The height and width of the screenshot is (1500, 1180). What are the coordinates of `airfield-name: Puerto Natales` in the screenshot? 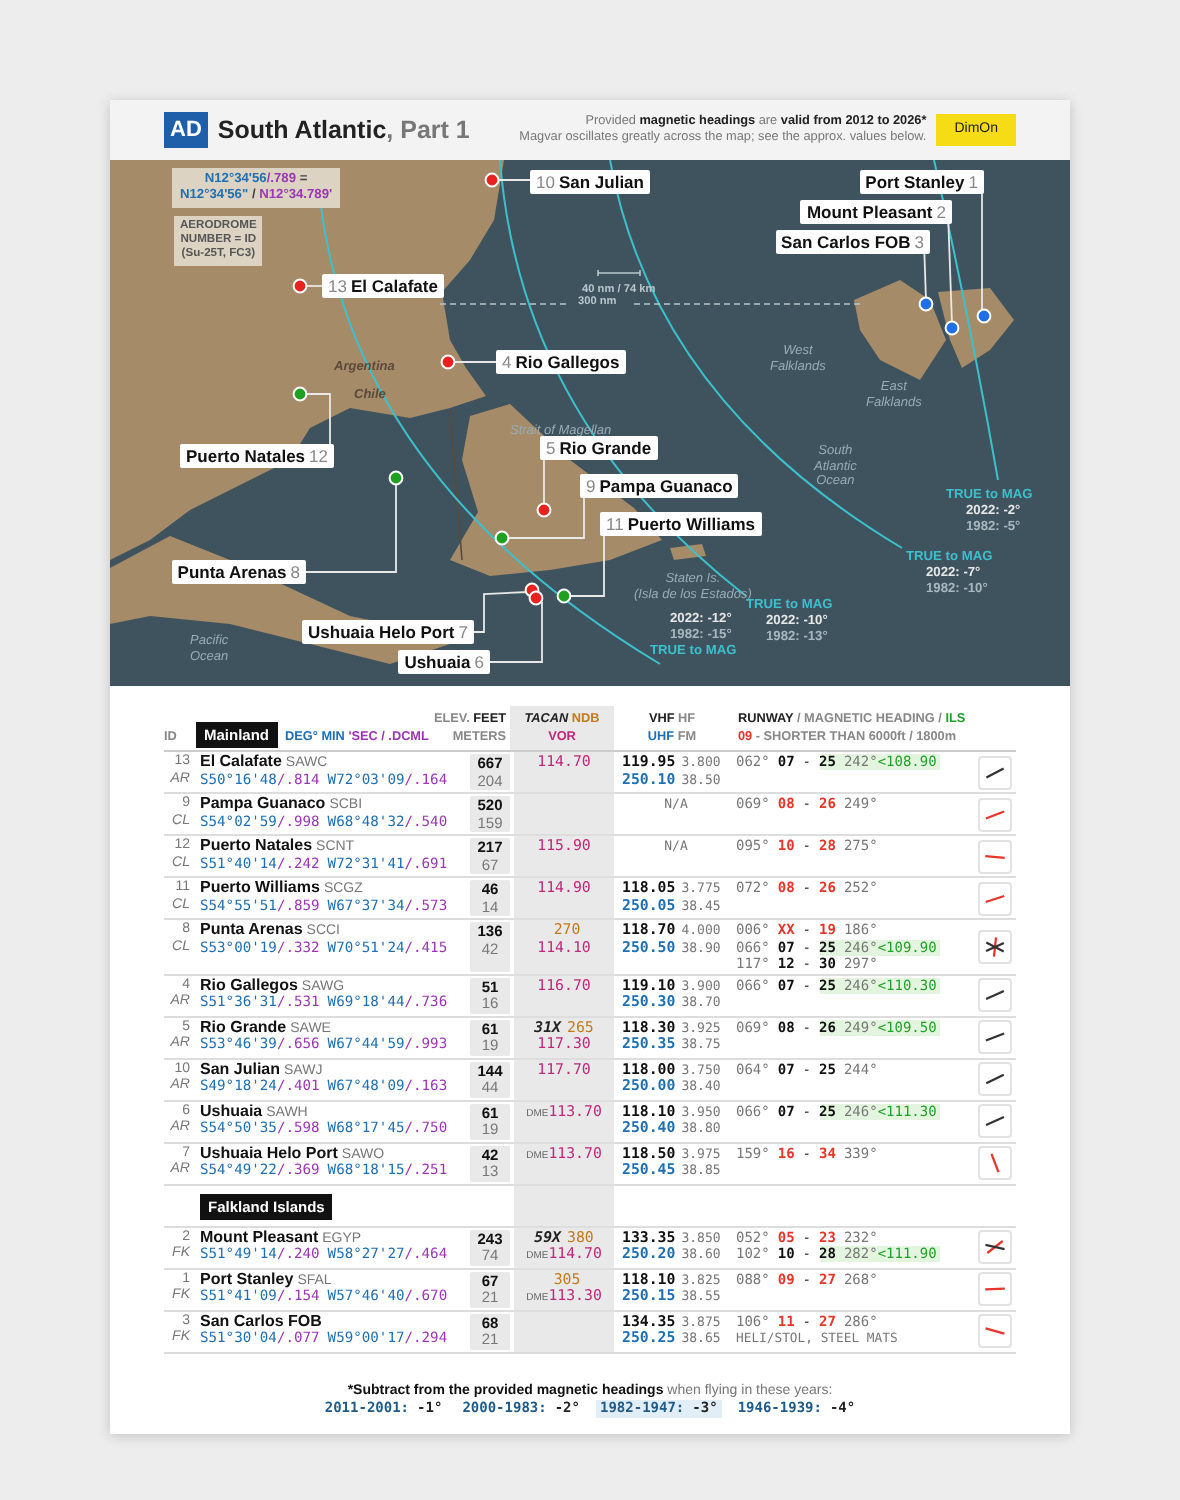 It's located at (256, 845).